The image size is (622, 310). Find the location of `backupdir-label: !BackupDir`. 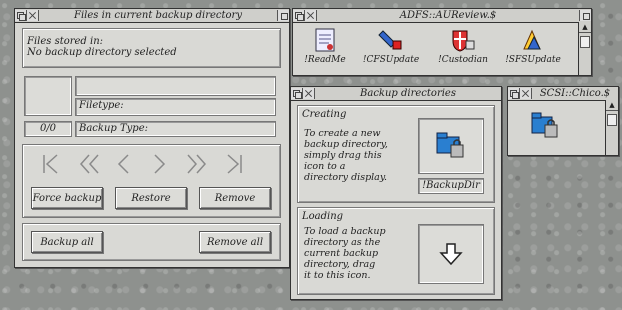

backupdir-label: !BackupDir is located at coordinates (451, 185).